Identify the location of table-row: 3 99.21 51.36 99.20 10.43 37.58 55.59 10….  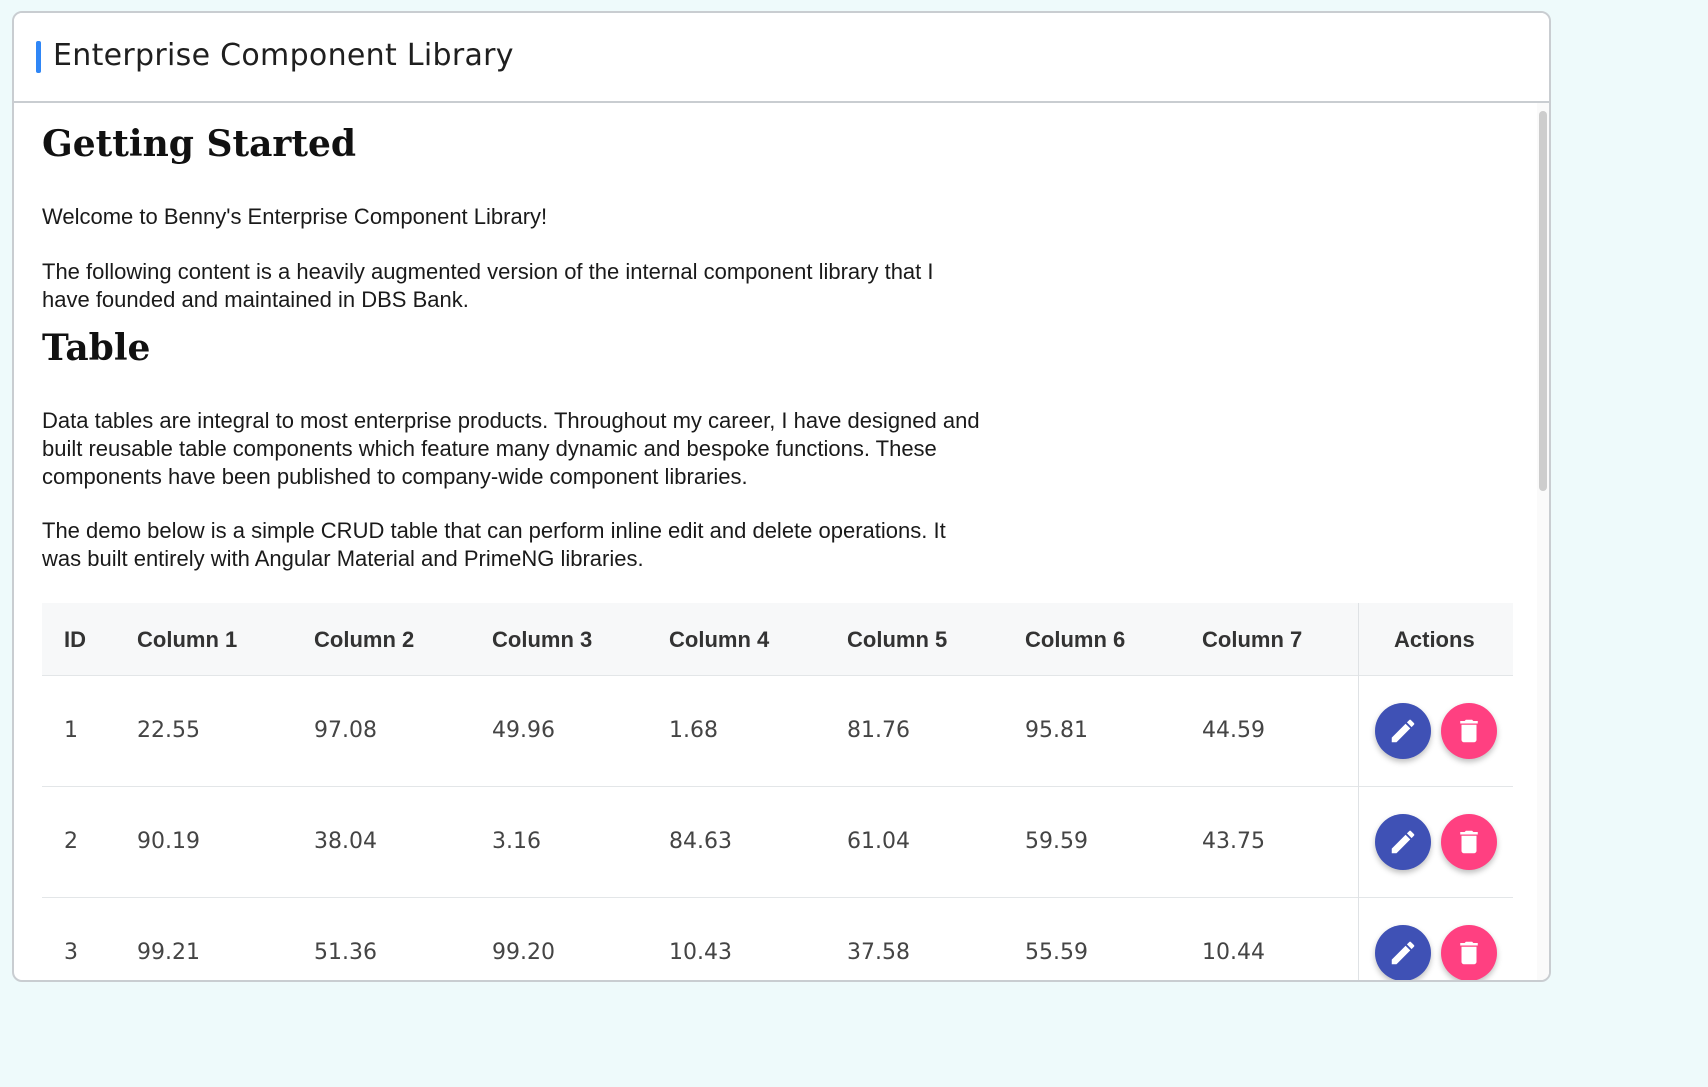
(777, 939).